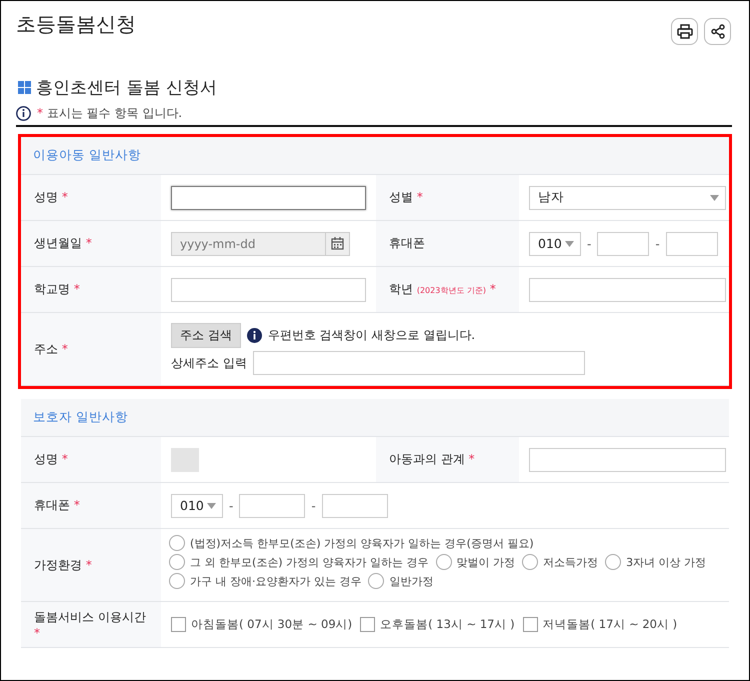  Describe the element at coordinates (486, 562) in the screenshot. I see `option-label: 맞벌이 가정` at that location.